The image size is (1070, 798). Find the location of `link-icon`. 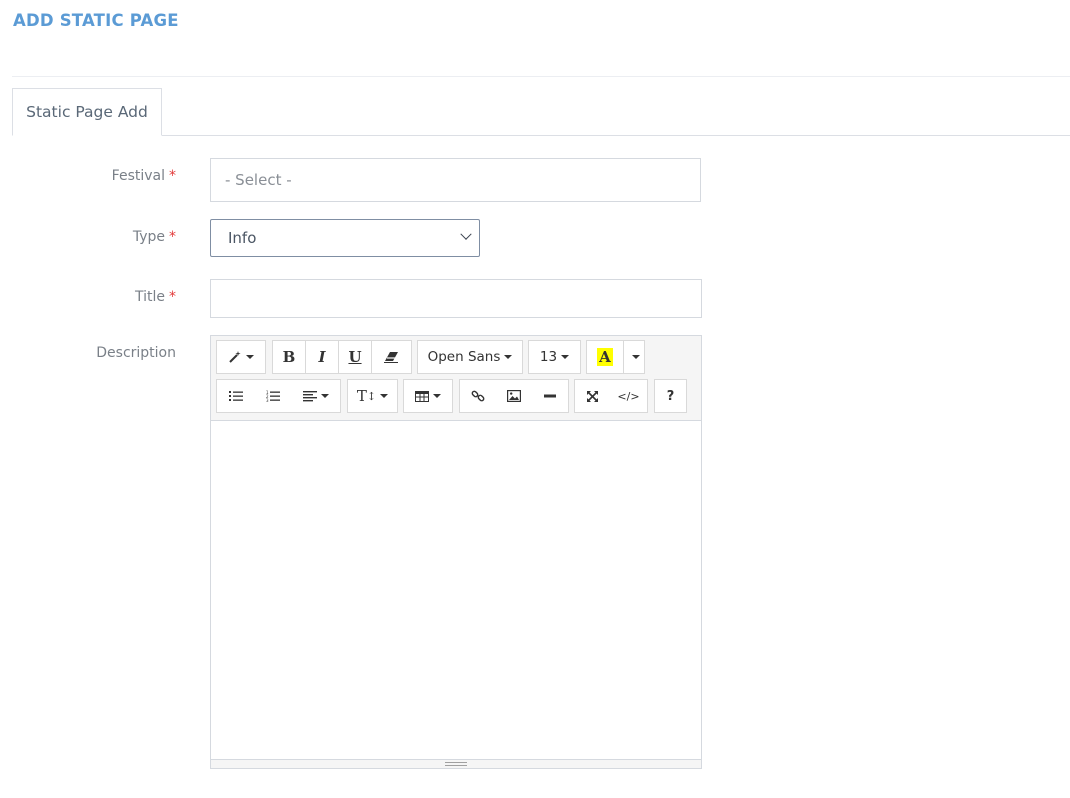

link-icon is located at coordinates (478, 396).